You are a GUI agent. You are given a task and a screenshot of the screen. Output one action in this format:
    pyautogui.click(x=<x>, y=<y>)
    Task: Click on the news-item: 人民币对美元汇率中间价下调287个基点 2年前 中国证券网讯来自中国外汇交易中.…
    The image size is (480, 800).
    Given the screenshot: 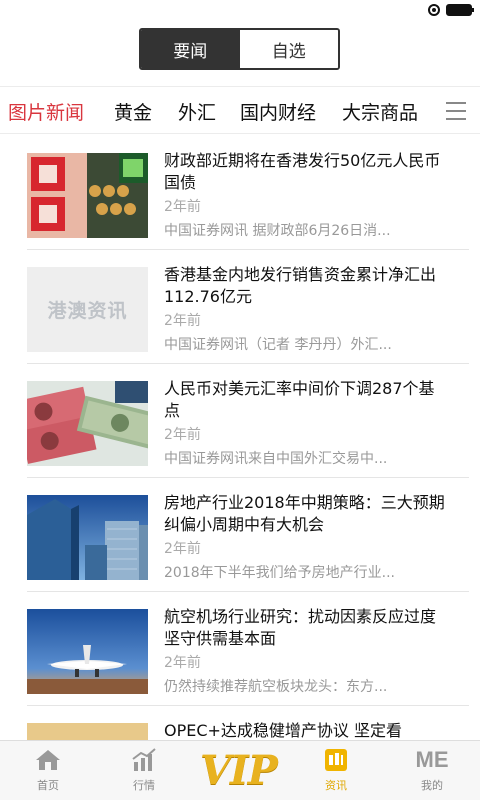 What is the action you would take?
    pyautogui.click(x=240, y=421)
    